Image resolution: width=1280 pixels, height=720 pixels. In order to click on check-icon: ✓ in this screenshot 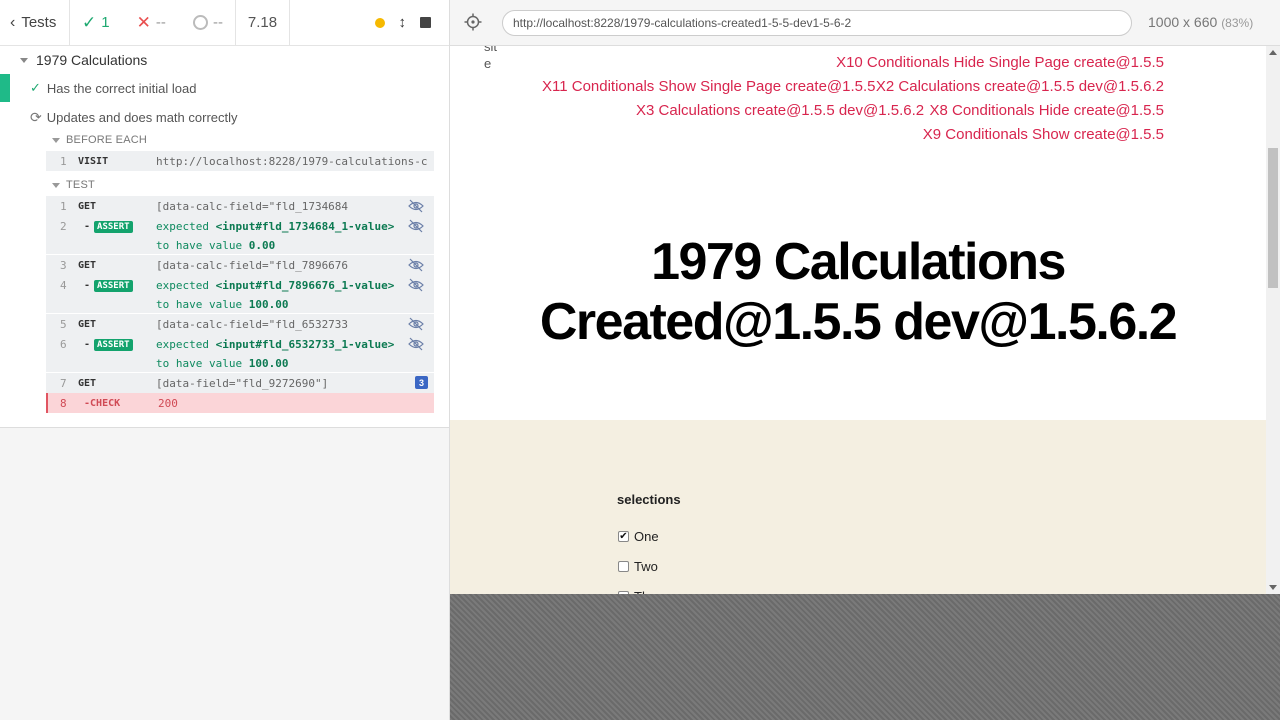, I will do `click(35, 87)`.